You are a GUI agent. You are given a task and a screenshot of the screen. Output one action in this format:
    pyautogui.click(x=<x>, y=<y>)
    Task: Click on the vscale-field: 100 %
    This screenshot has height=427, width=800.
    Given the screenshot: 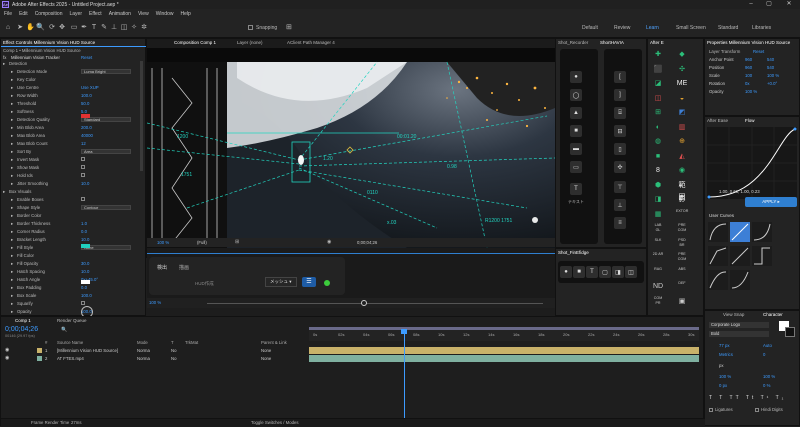 What is the action you would take?
    pyautogui.click(x=725, y=376)
    